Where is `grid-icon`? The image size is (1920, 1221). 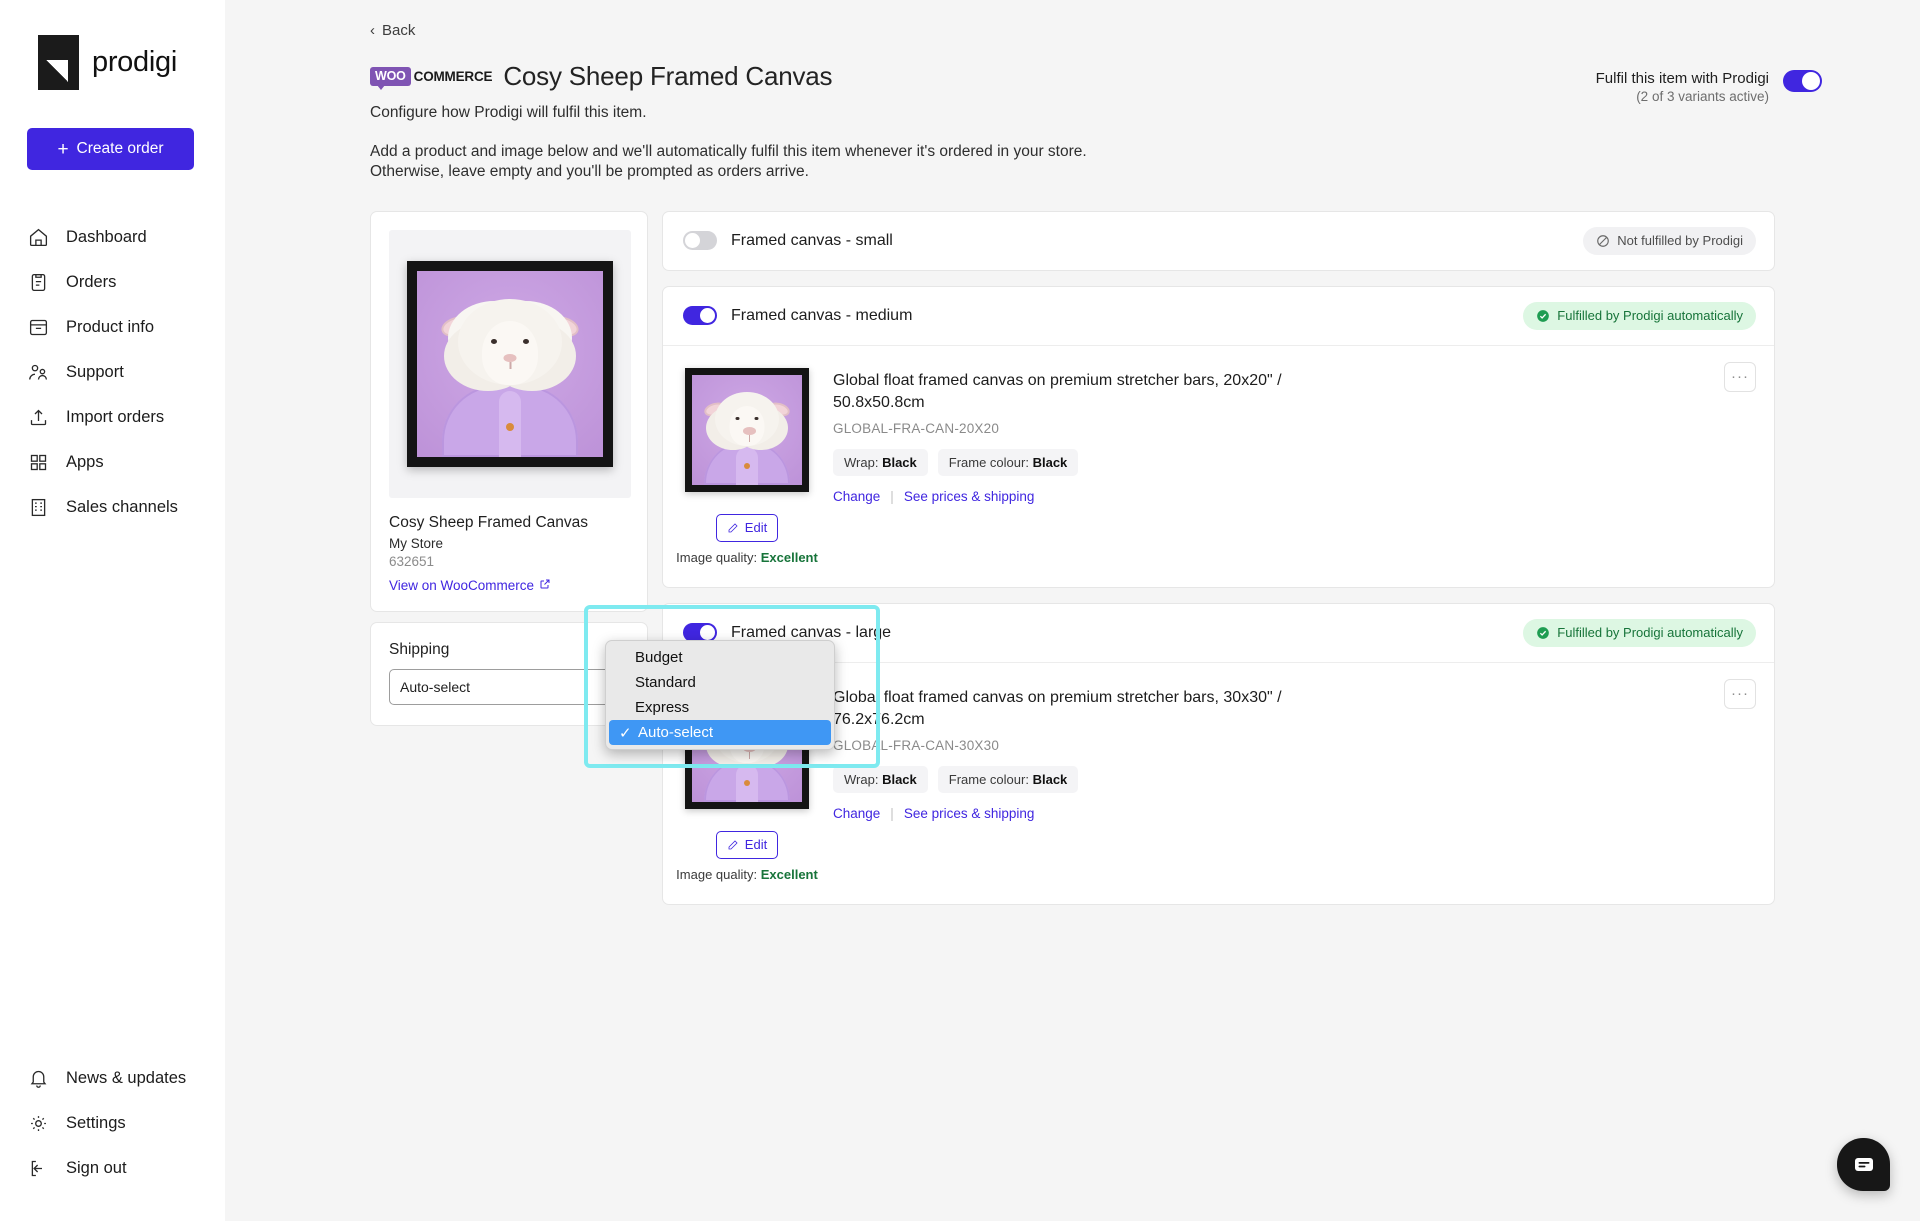
grid-icon is located at coordinates (38, 462).